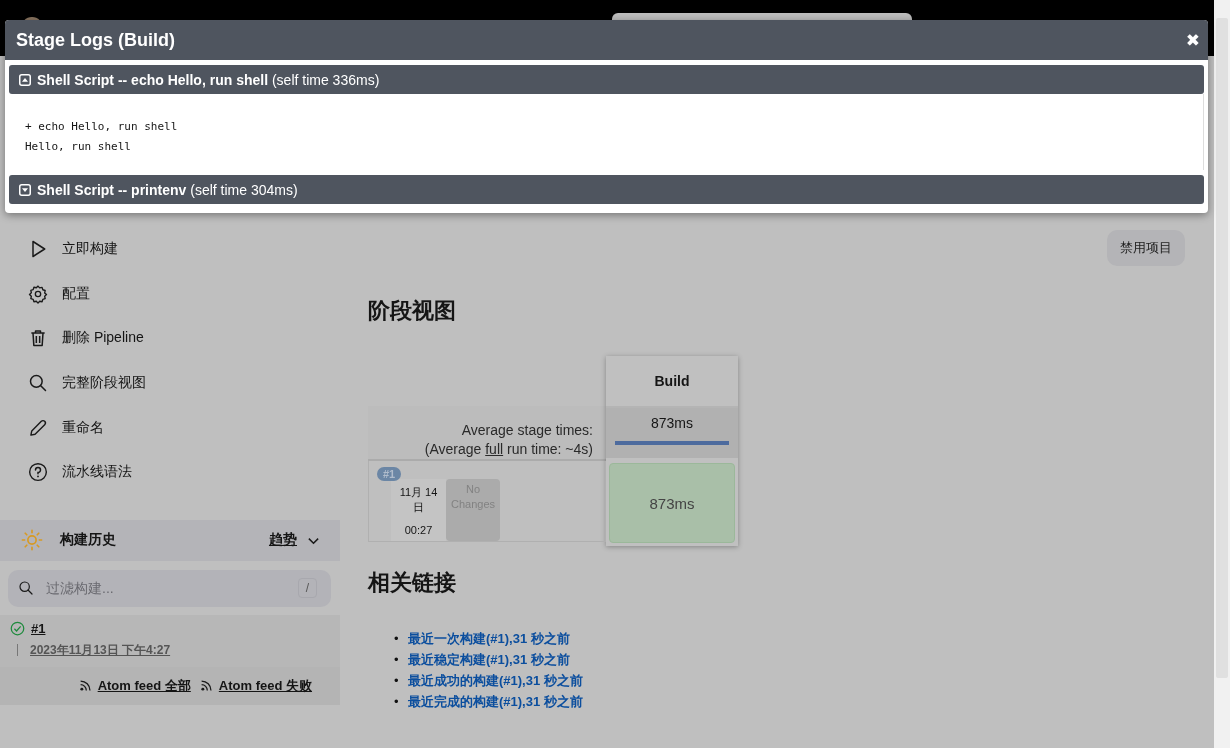  What do you see at coordinates (1192, 40) in the screenshot?
I see `close-button: ✖` at bounding box center [1192, 40].